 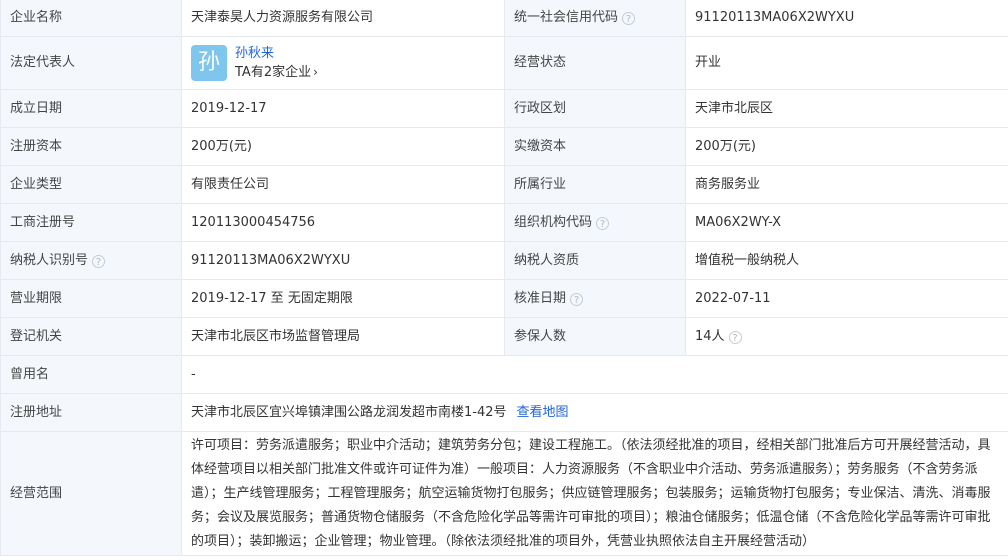 What do you see at coordinates (91, 108) in the screenshot?
I see `label-founded: 成立日期` at bounding box center [91, 108].